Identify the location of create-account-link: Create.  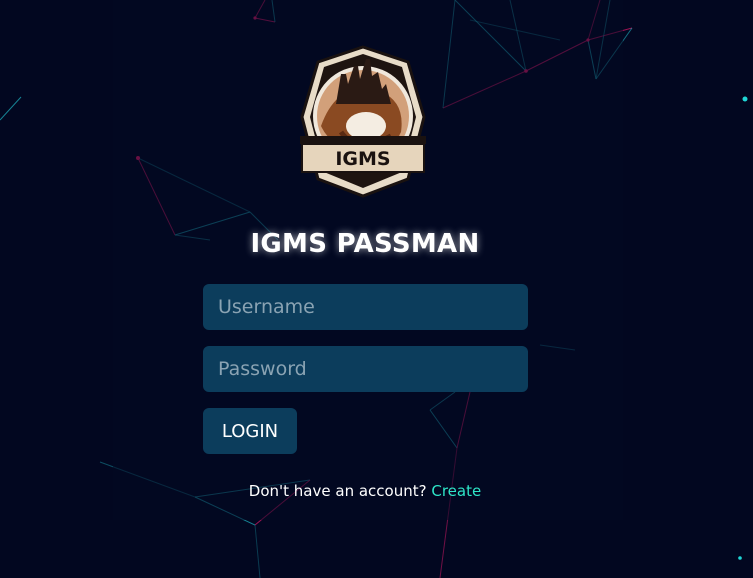
(456, 491).